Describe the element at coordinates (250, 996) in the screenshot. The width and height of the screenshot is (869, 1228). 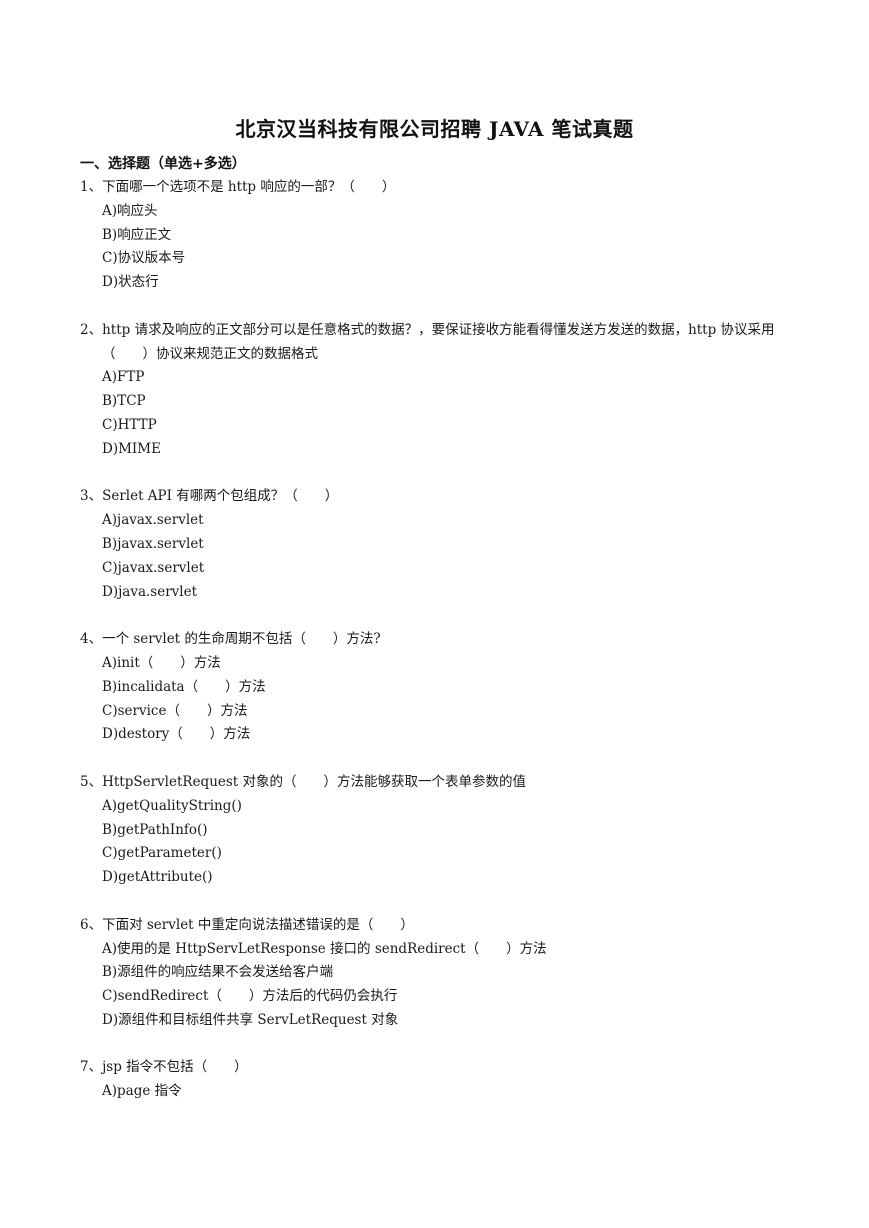
I see `option-c: C)sendRedirect（ ）方法后的代码仍会执行` at that location.